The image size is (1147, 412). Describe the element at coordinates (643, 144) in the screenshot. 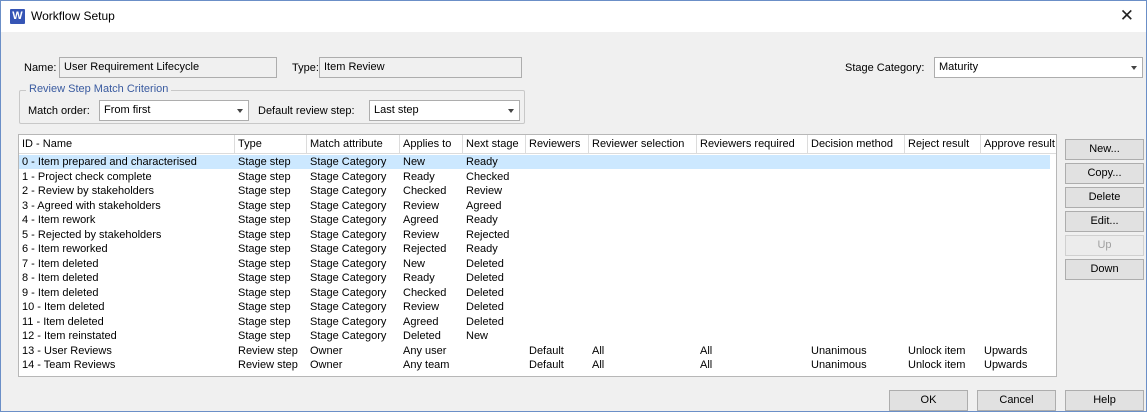

I see `column-header-reviewer-selection: Reviewer selection` at that location.